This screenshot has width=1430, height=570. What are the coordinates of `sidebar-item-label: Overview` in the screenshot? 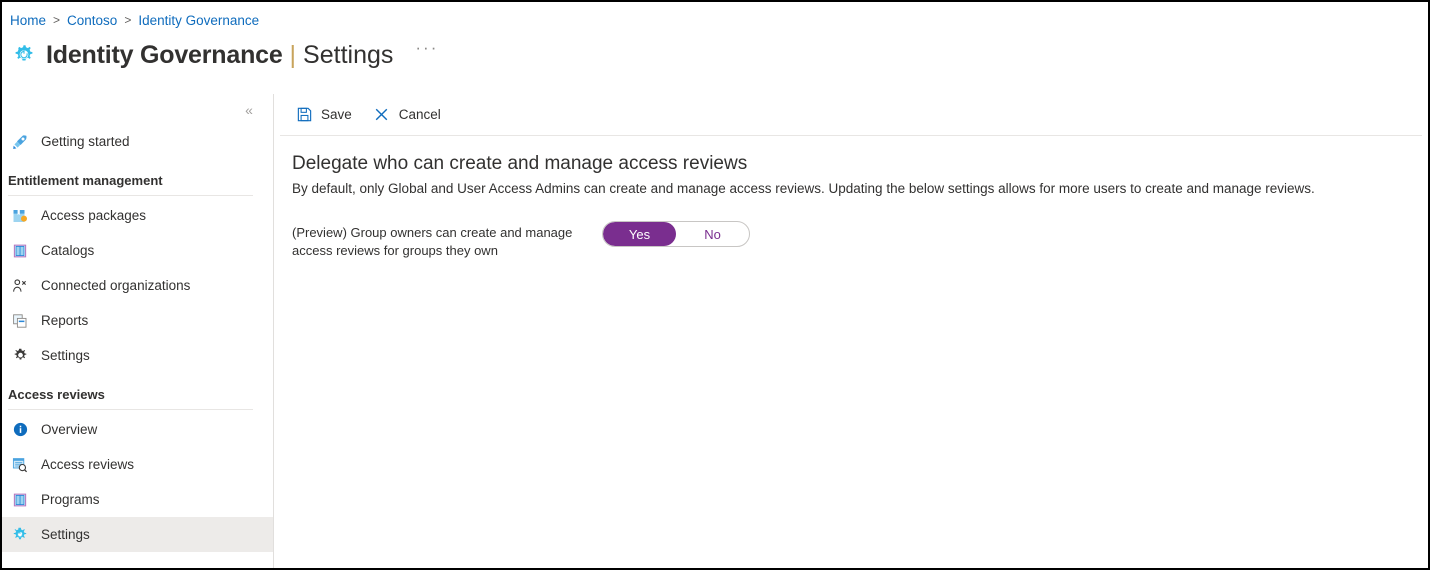 It's located at (69, 429).